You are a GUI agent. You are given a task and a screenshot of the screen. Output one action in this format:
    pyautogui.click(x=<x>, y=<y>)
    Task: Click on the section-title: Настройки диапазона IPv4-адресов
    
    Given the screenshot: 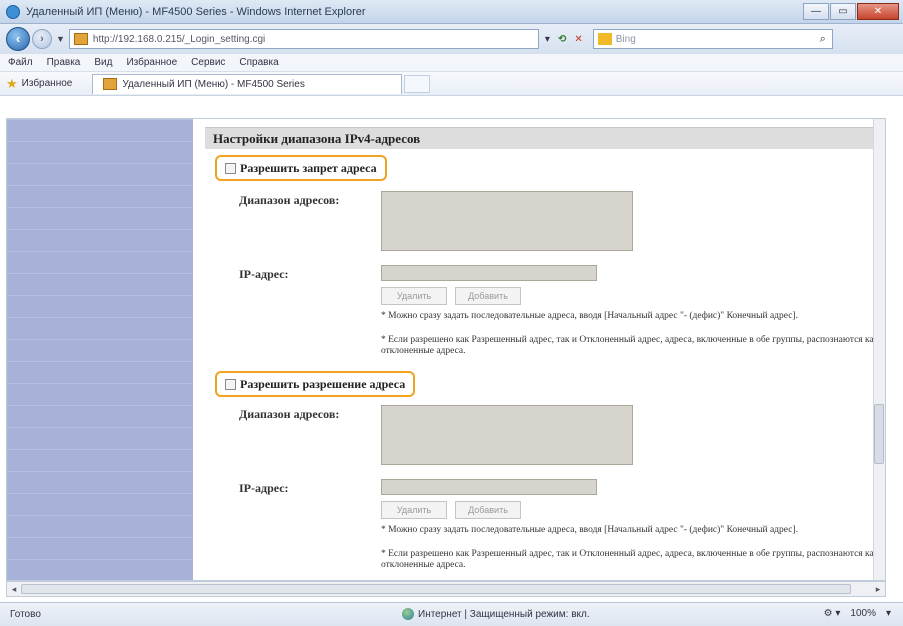 What is the action you would take?
    pyautogui.click(x=545, y=138)
    